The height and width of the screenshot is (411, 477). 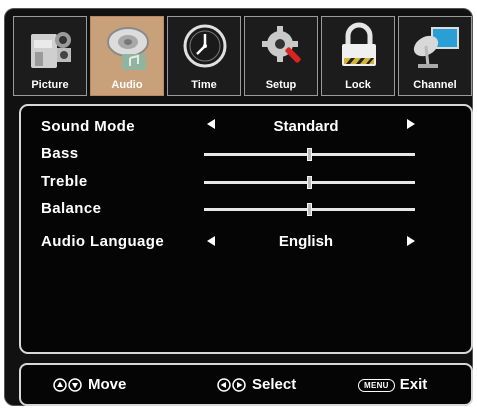 I want to click on exit-label: Exit, so click(x=413, y=384).